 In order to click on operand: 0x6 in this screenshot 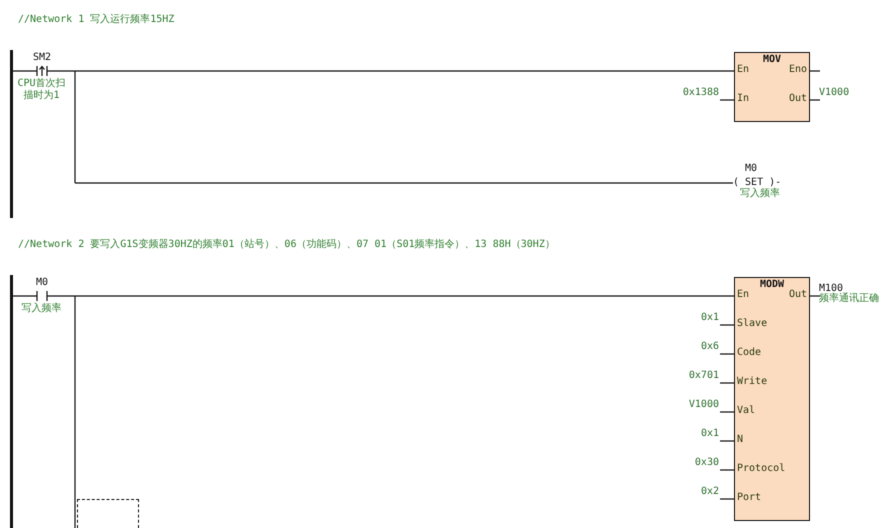, I will do `click(709, 347)`.